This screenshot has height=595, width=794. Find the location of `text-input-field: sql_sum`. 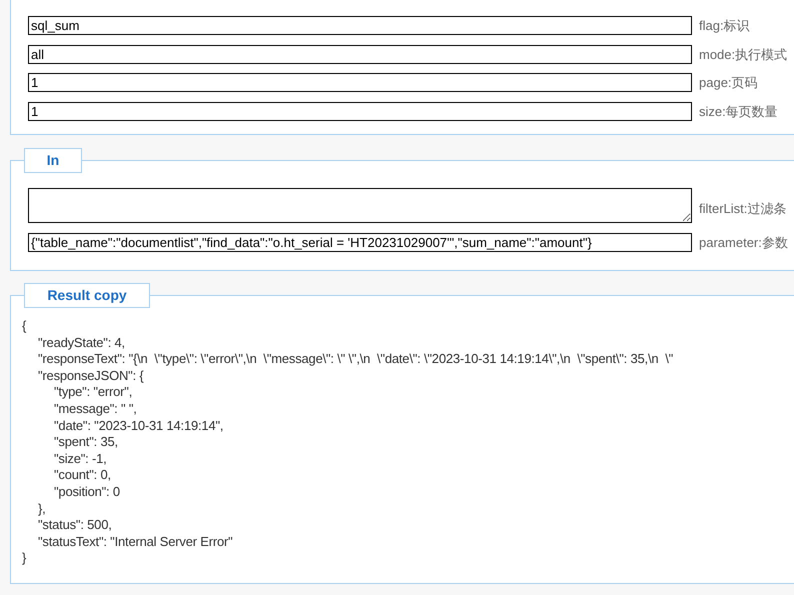

text-input-field: sql_sum is located at coordinates (360, 26).